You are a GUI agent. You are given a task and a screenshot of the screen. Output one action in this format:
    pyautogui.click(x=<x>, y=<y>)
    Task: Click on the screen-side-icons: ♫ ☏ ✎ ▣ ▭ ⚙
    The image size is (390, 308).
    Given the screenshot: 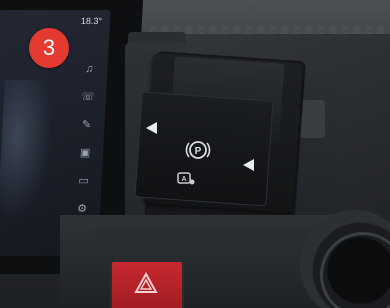 What is the action you would take?
    pyautogui.click(x=86, y=139)
    